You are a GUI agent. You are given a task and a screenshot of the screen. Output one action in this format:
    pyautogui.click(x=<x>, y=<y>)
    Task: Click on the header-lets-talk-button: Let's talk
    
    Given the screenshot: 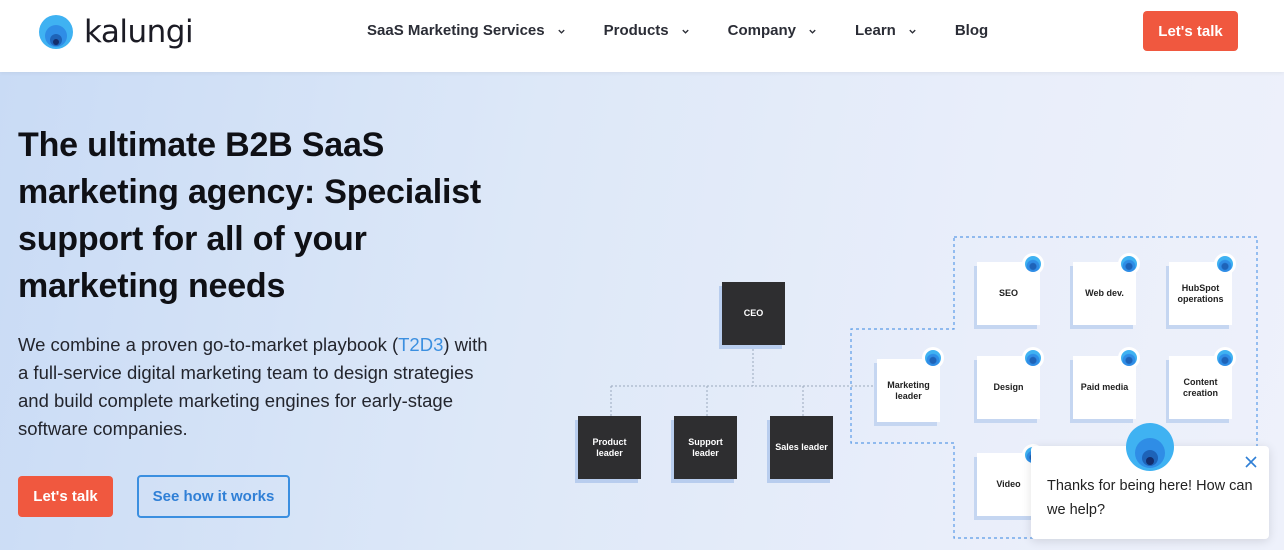 What is the action you would take?
    pyautogui.click(x=1190, y=31)
    